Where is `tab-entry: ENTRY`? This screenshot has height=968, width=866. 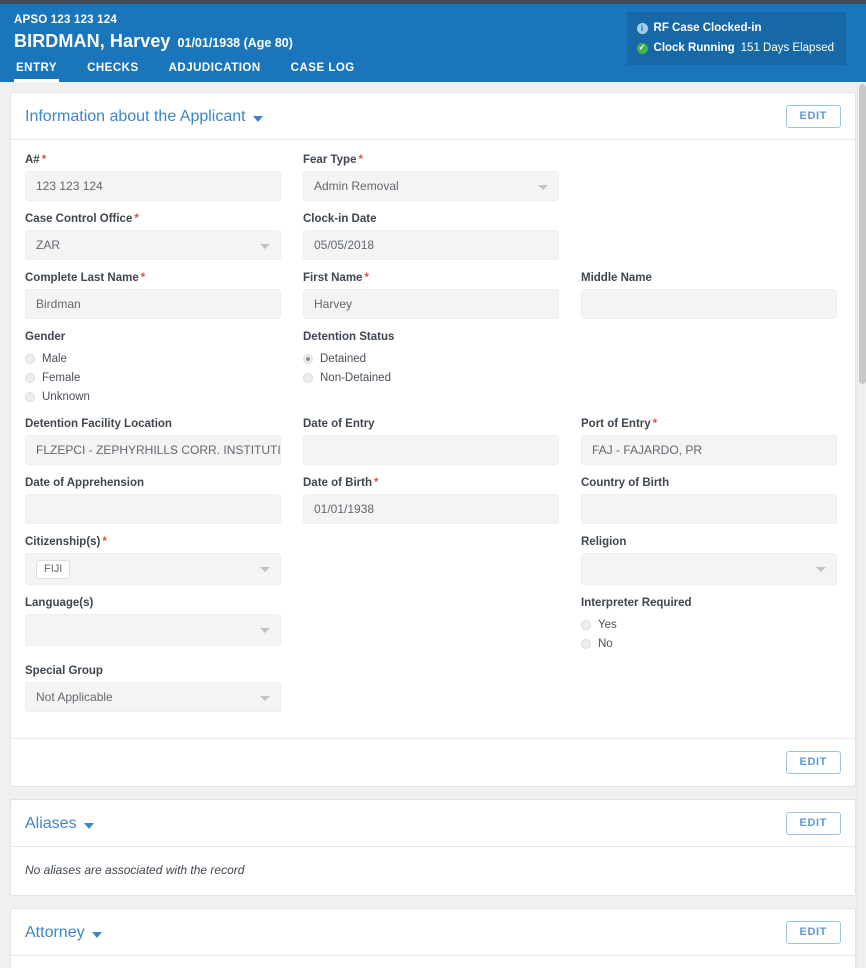
tab-entry: ENTRY is located at coordinates (37, 71).